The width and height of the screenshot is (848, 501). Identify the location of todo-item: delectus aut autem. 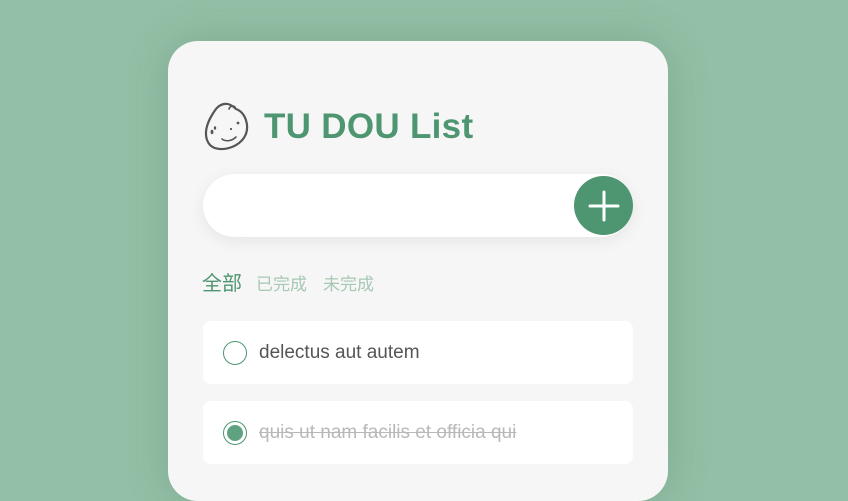
(418, 352).